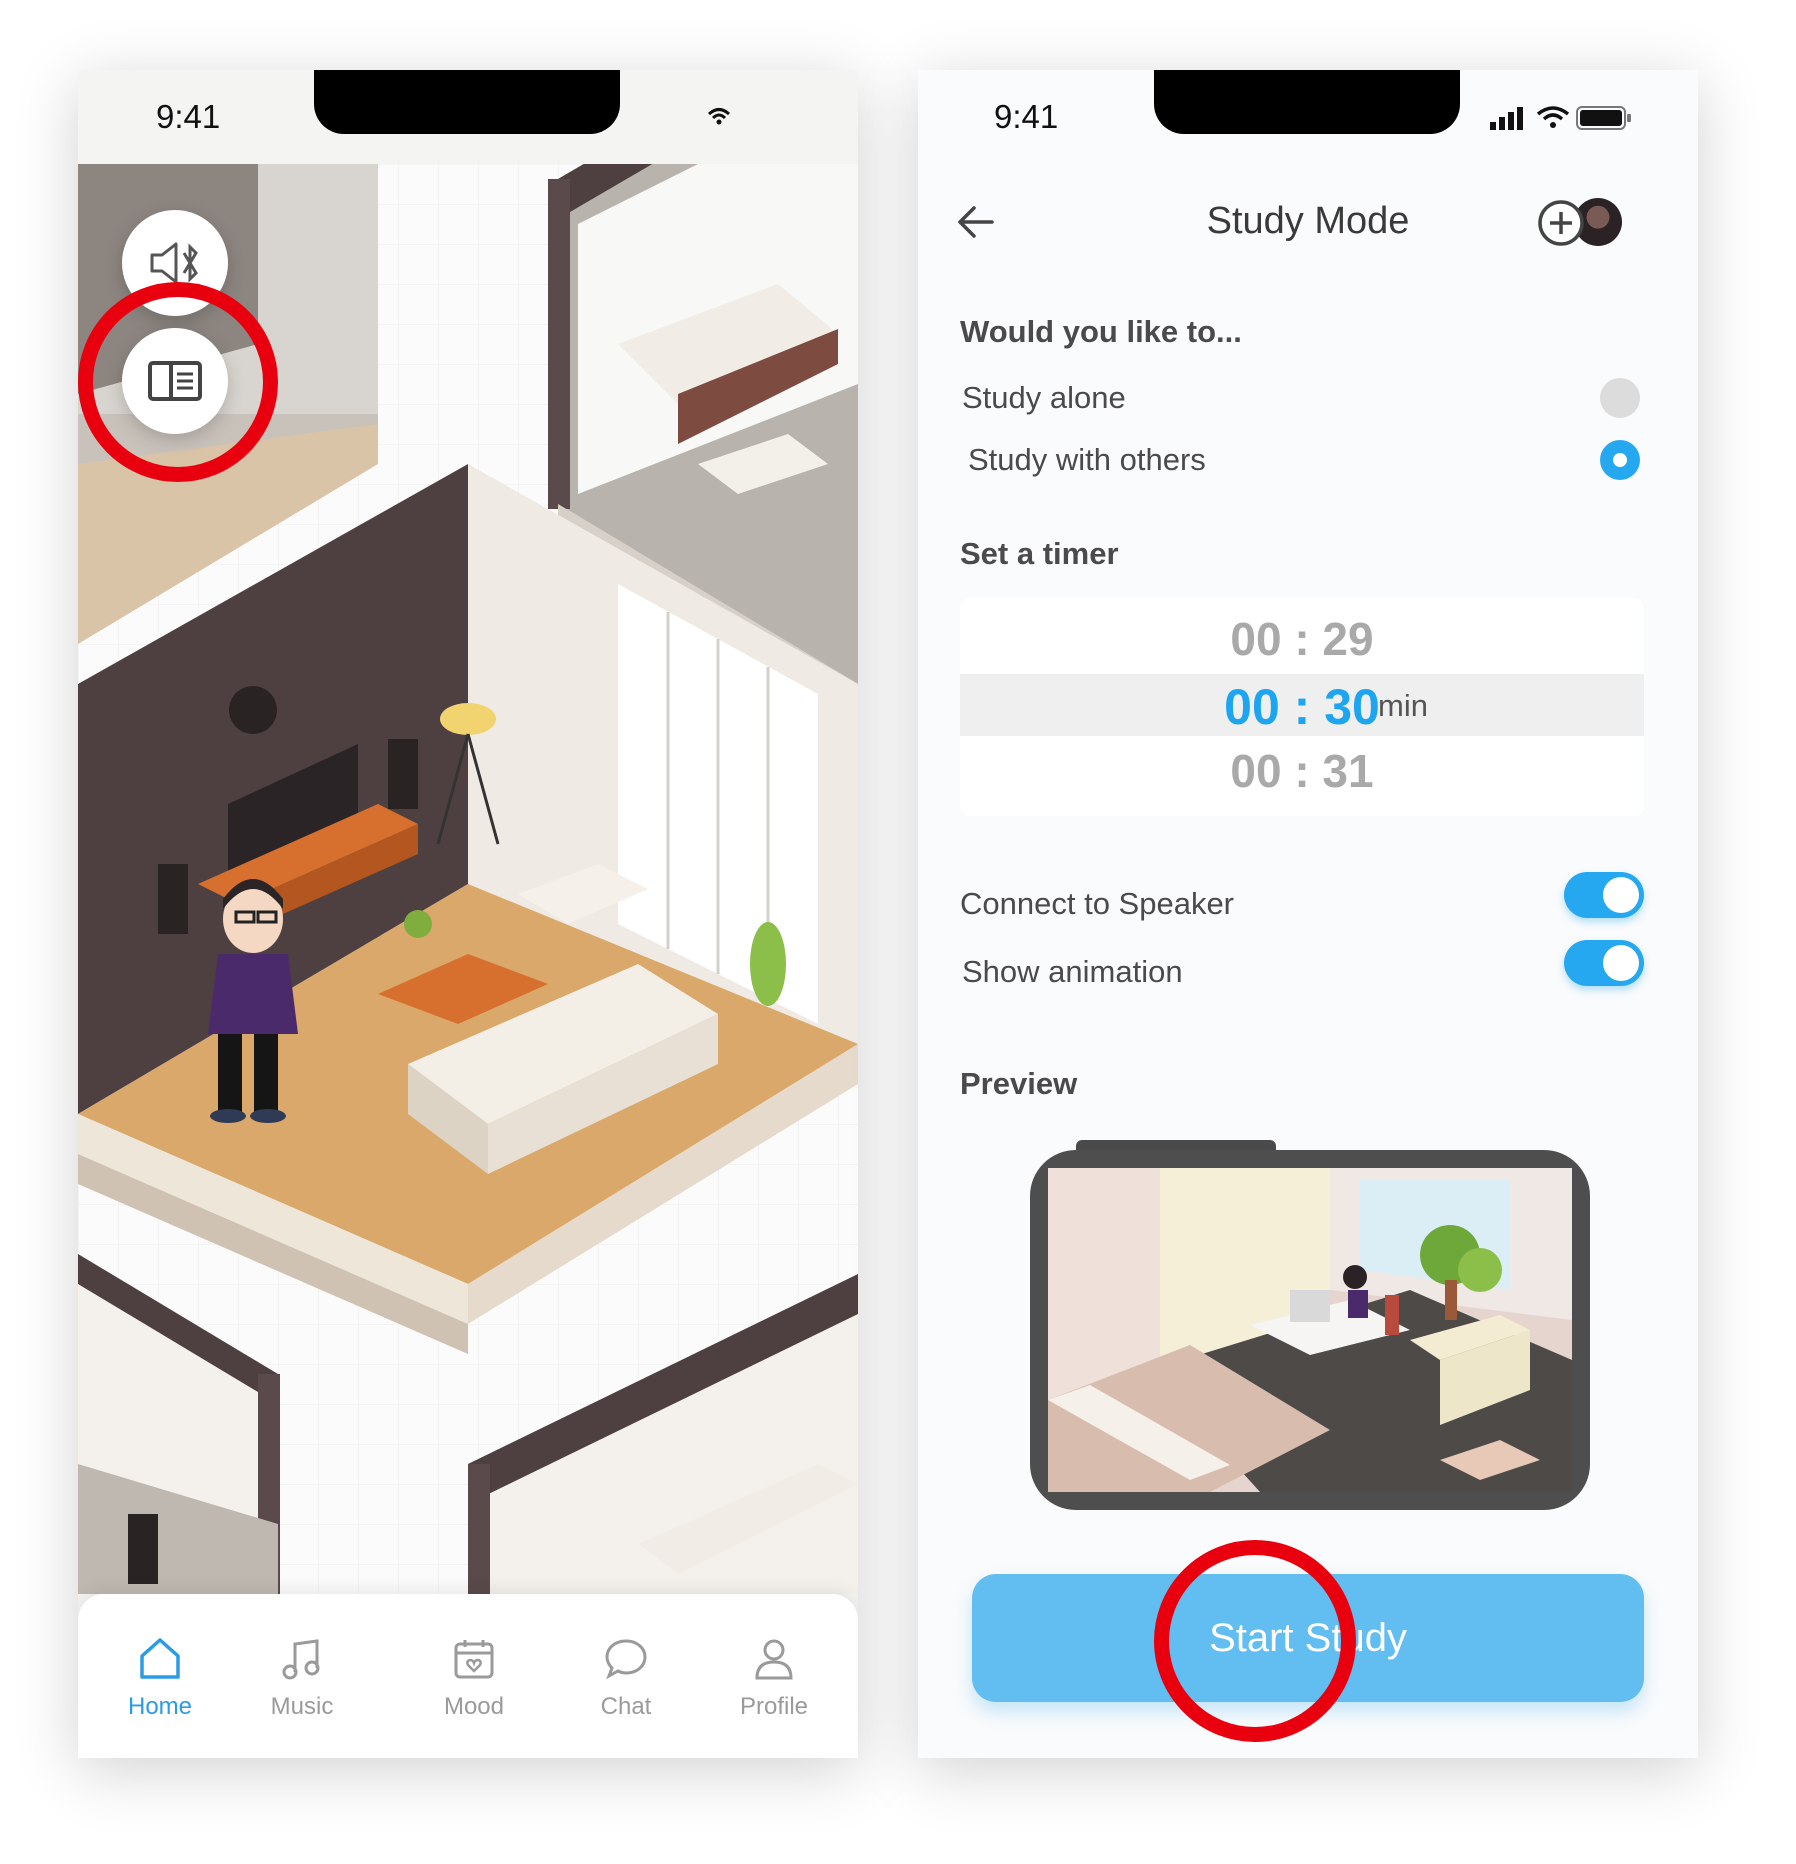 The width and height of the screenshot is (1796, 1864). I want to click on tab-label: Music, so click(302, 1706).